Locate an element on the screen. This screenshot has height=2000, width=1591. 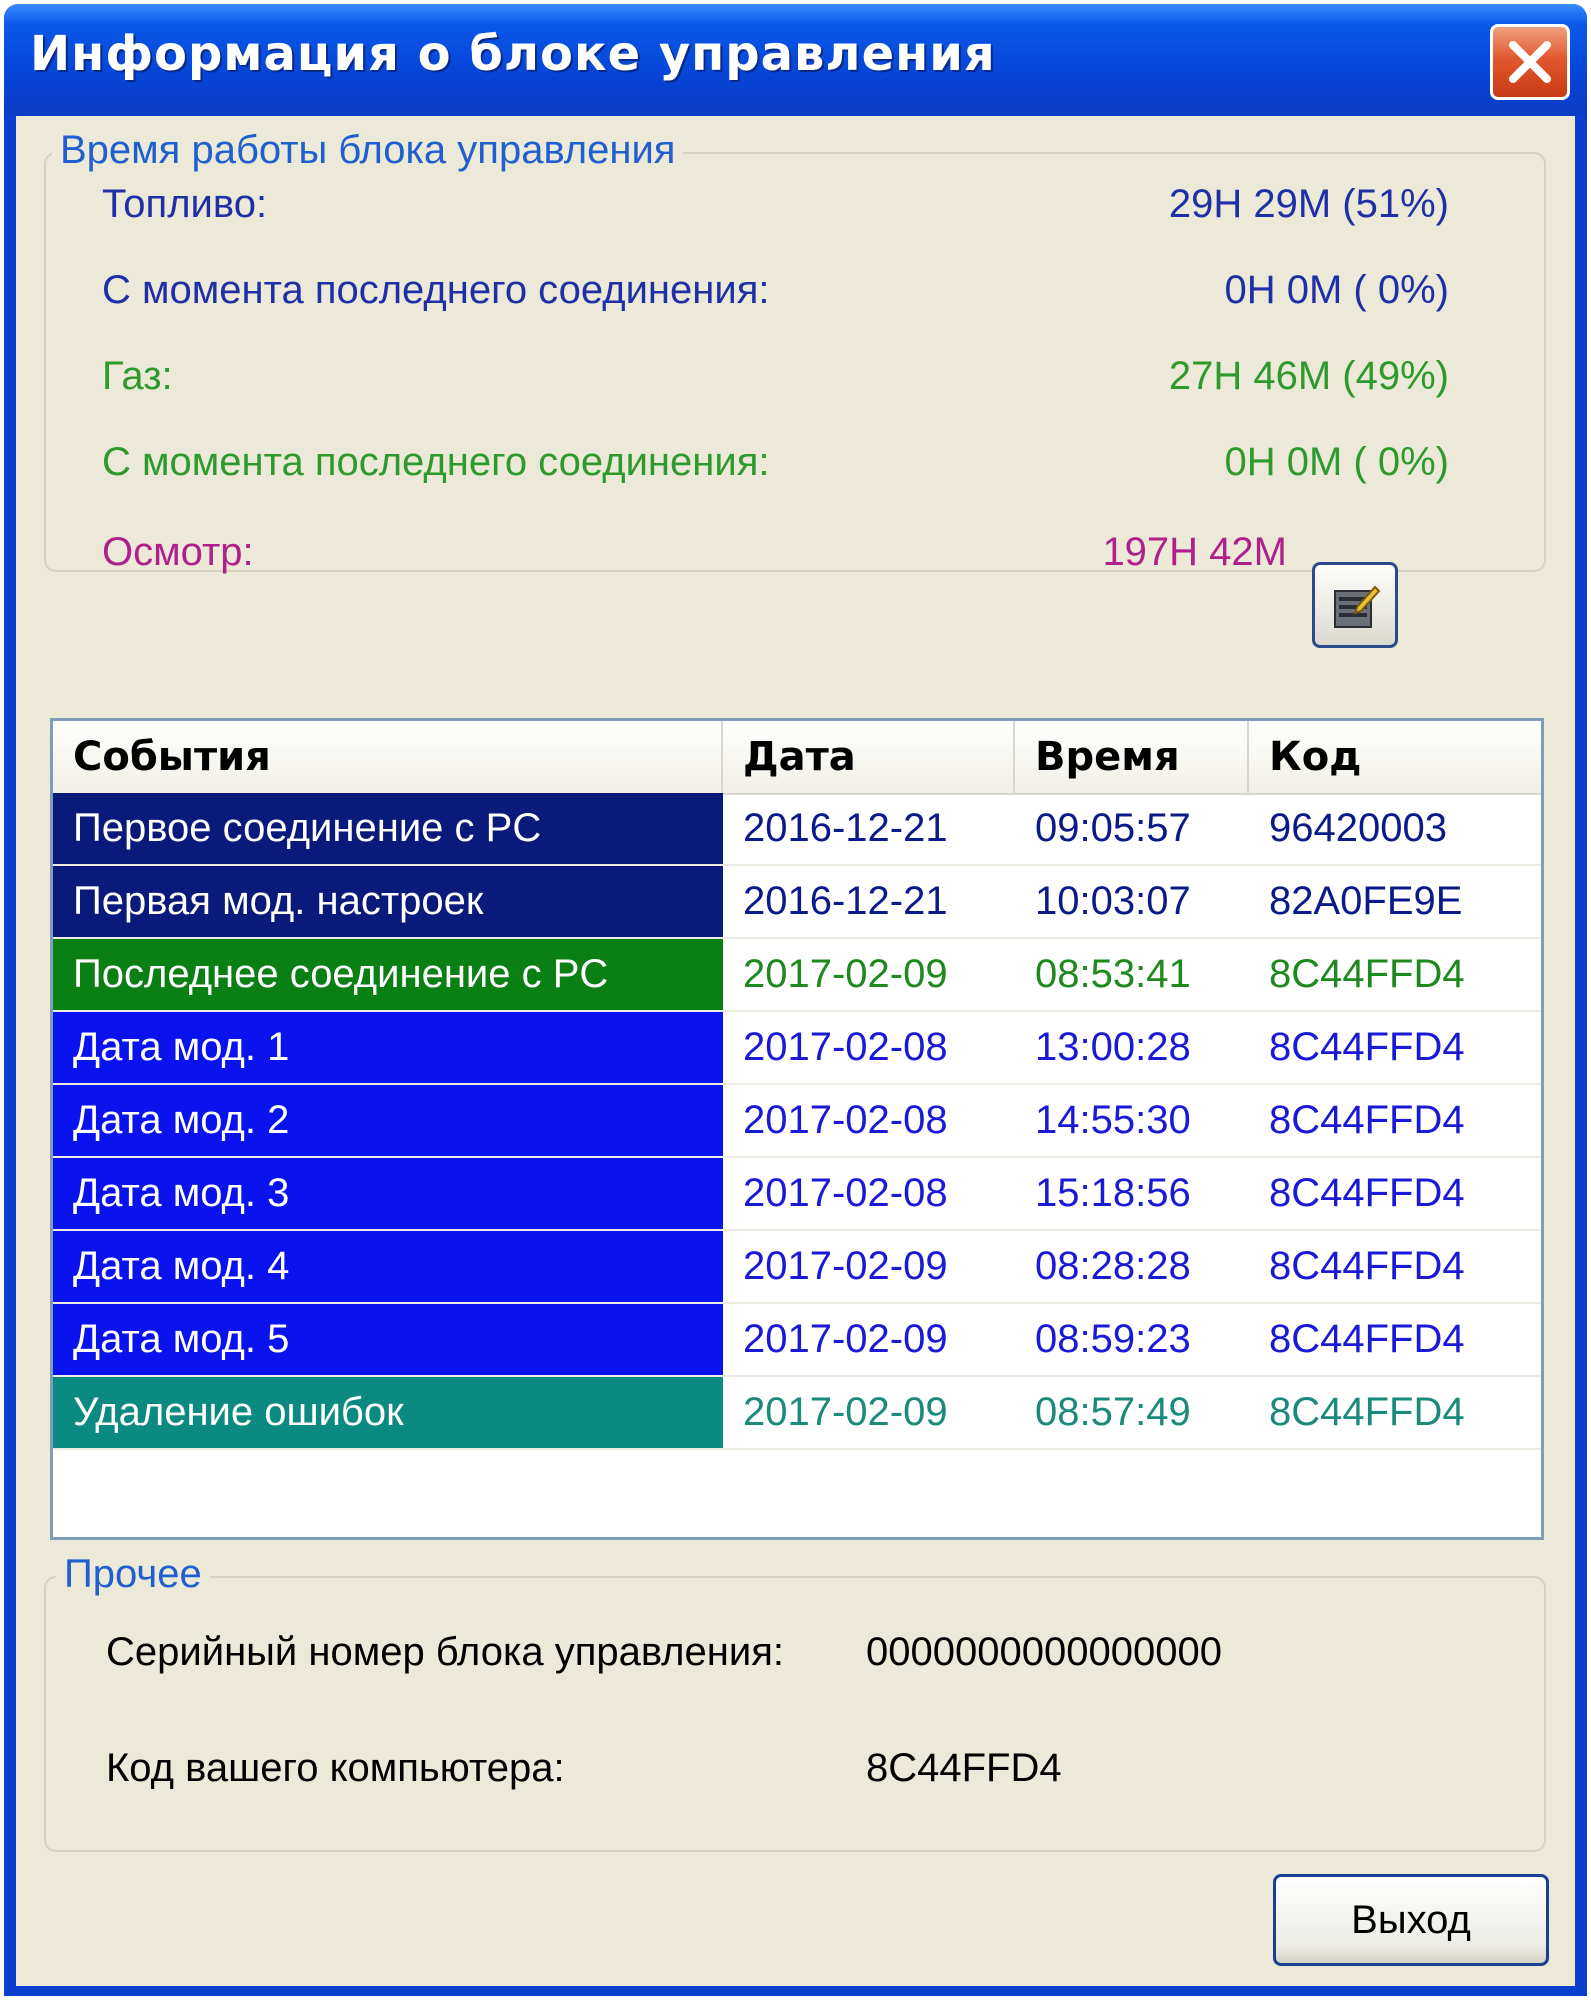
gas-value: 27H 46M (49%) is located at coordinates (1308, 376).